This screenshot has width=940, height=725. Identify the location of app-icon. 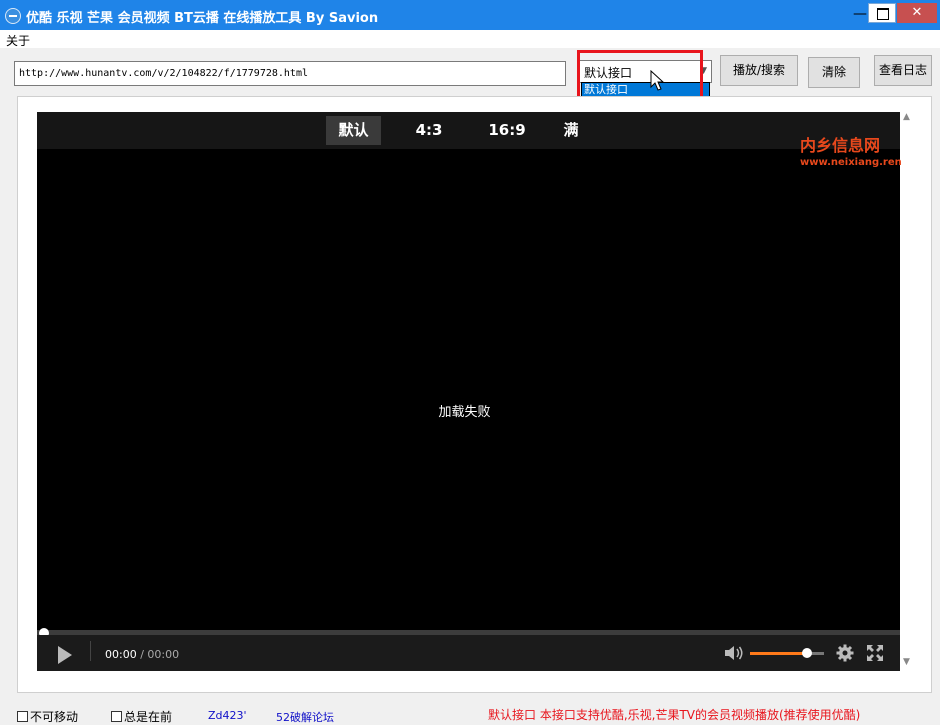
(13, 16).